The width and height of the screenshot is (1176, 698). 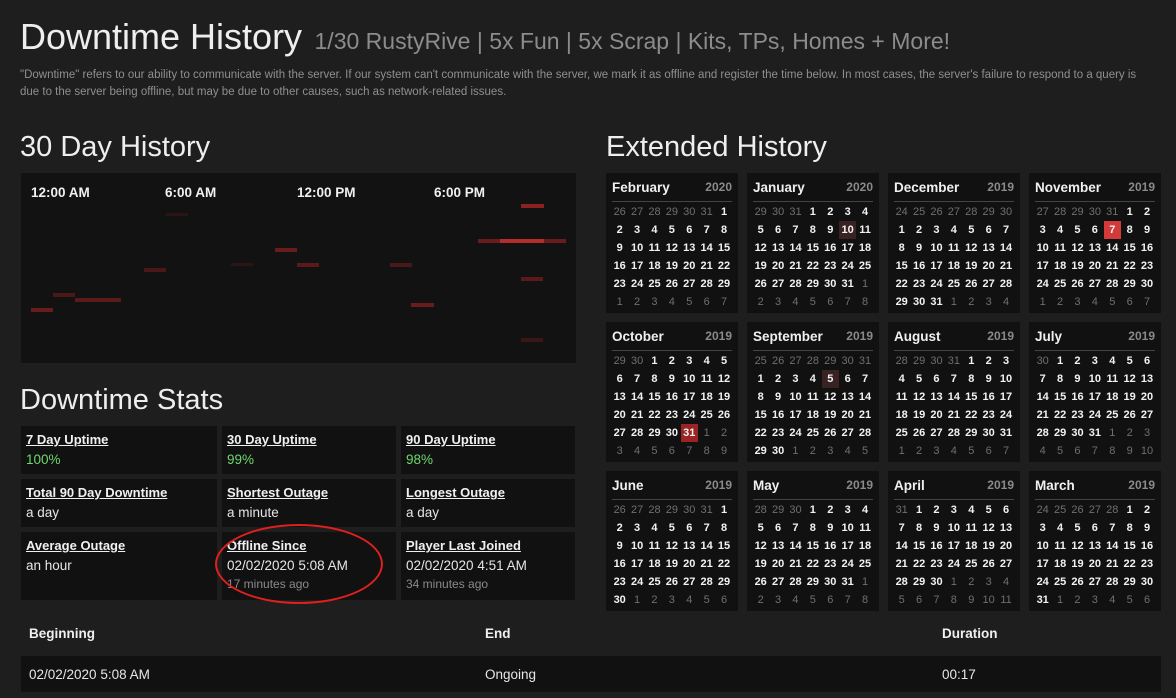 What do you see at coordinates (1049, 336) in the screenshot?
I see `month-name: July` at bounding box center [1049, 336].